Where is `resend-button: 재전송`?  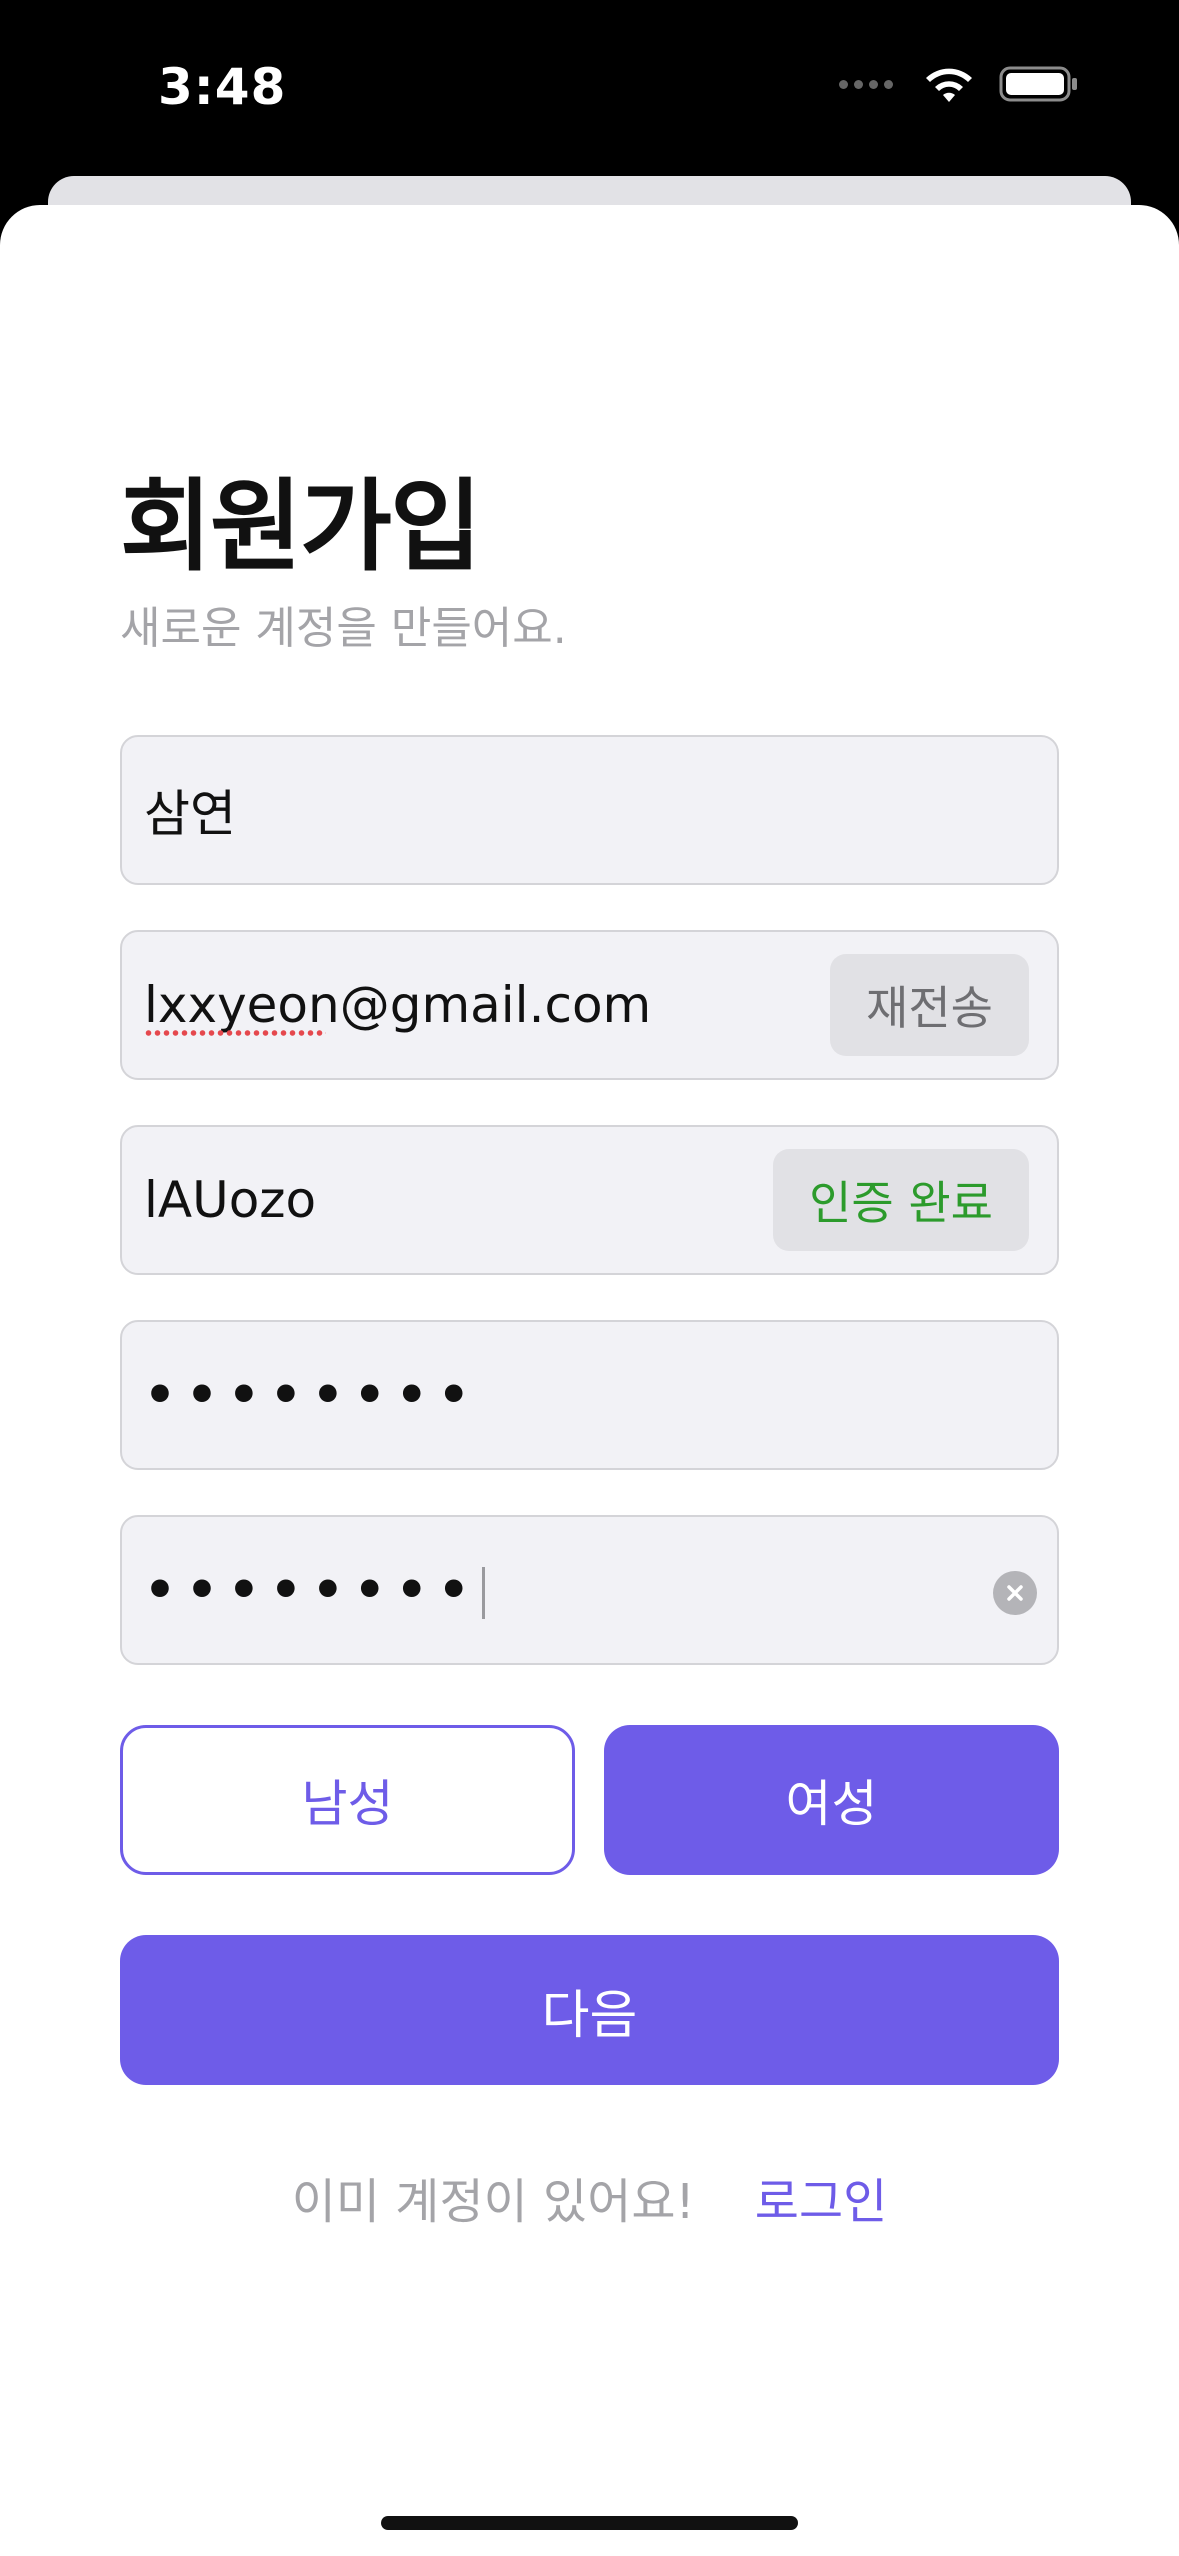
resend-button: 재전송 is located at coordinates (929, 1005).